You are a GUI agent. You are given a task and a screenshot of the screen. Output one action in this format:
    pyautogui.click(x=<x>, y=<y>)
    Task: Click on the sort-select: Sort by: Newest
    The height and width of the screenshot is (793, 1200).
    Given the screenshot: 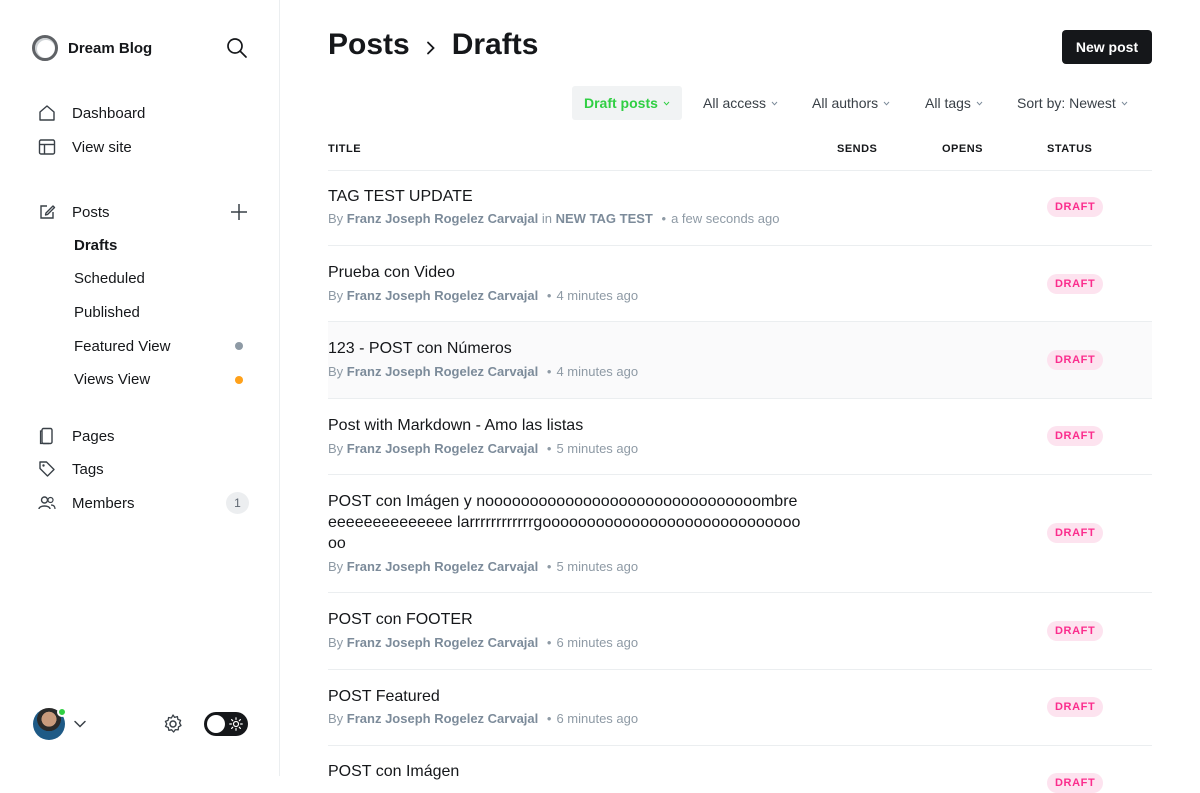 What is the action you would take?
    pyautogui.click(x=1072, y=103)
    